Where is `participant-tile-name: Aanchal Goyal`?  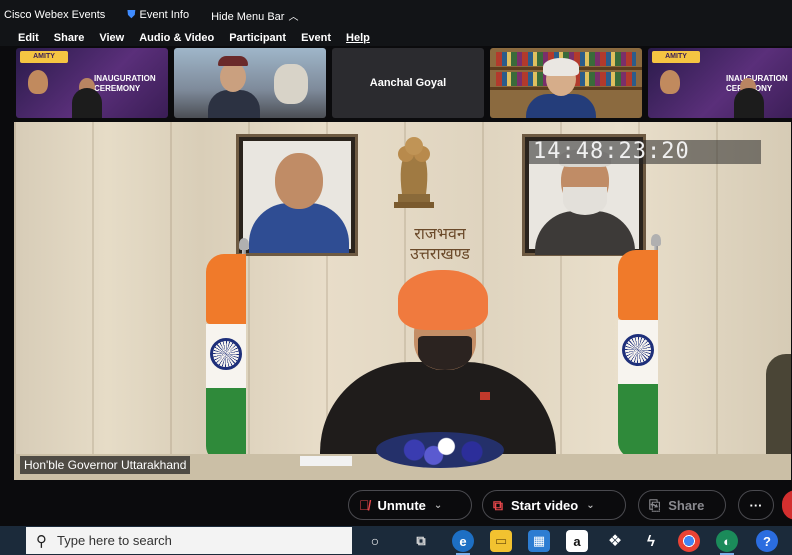
participant-tile-name: Aanchal Goyal is located at coordinates (408, 83).